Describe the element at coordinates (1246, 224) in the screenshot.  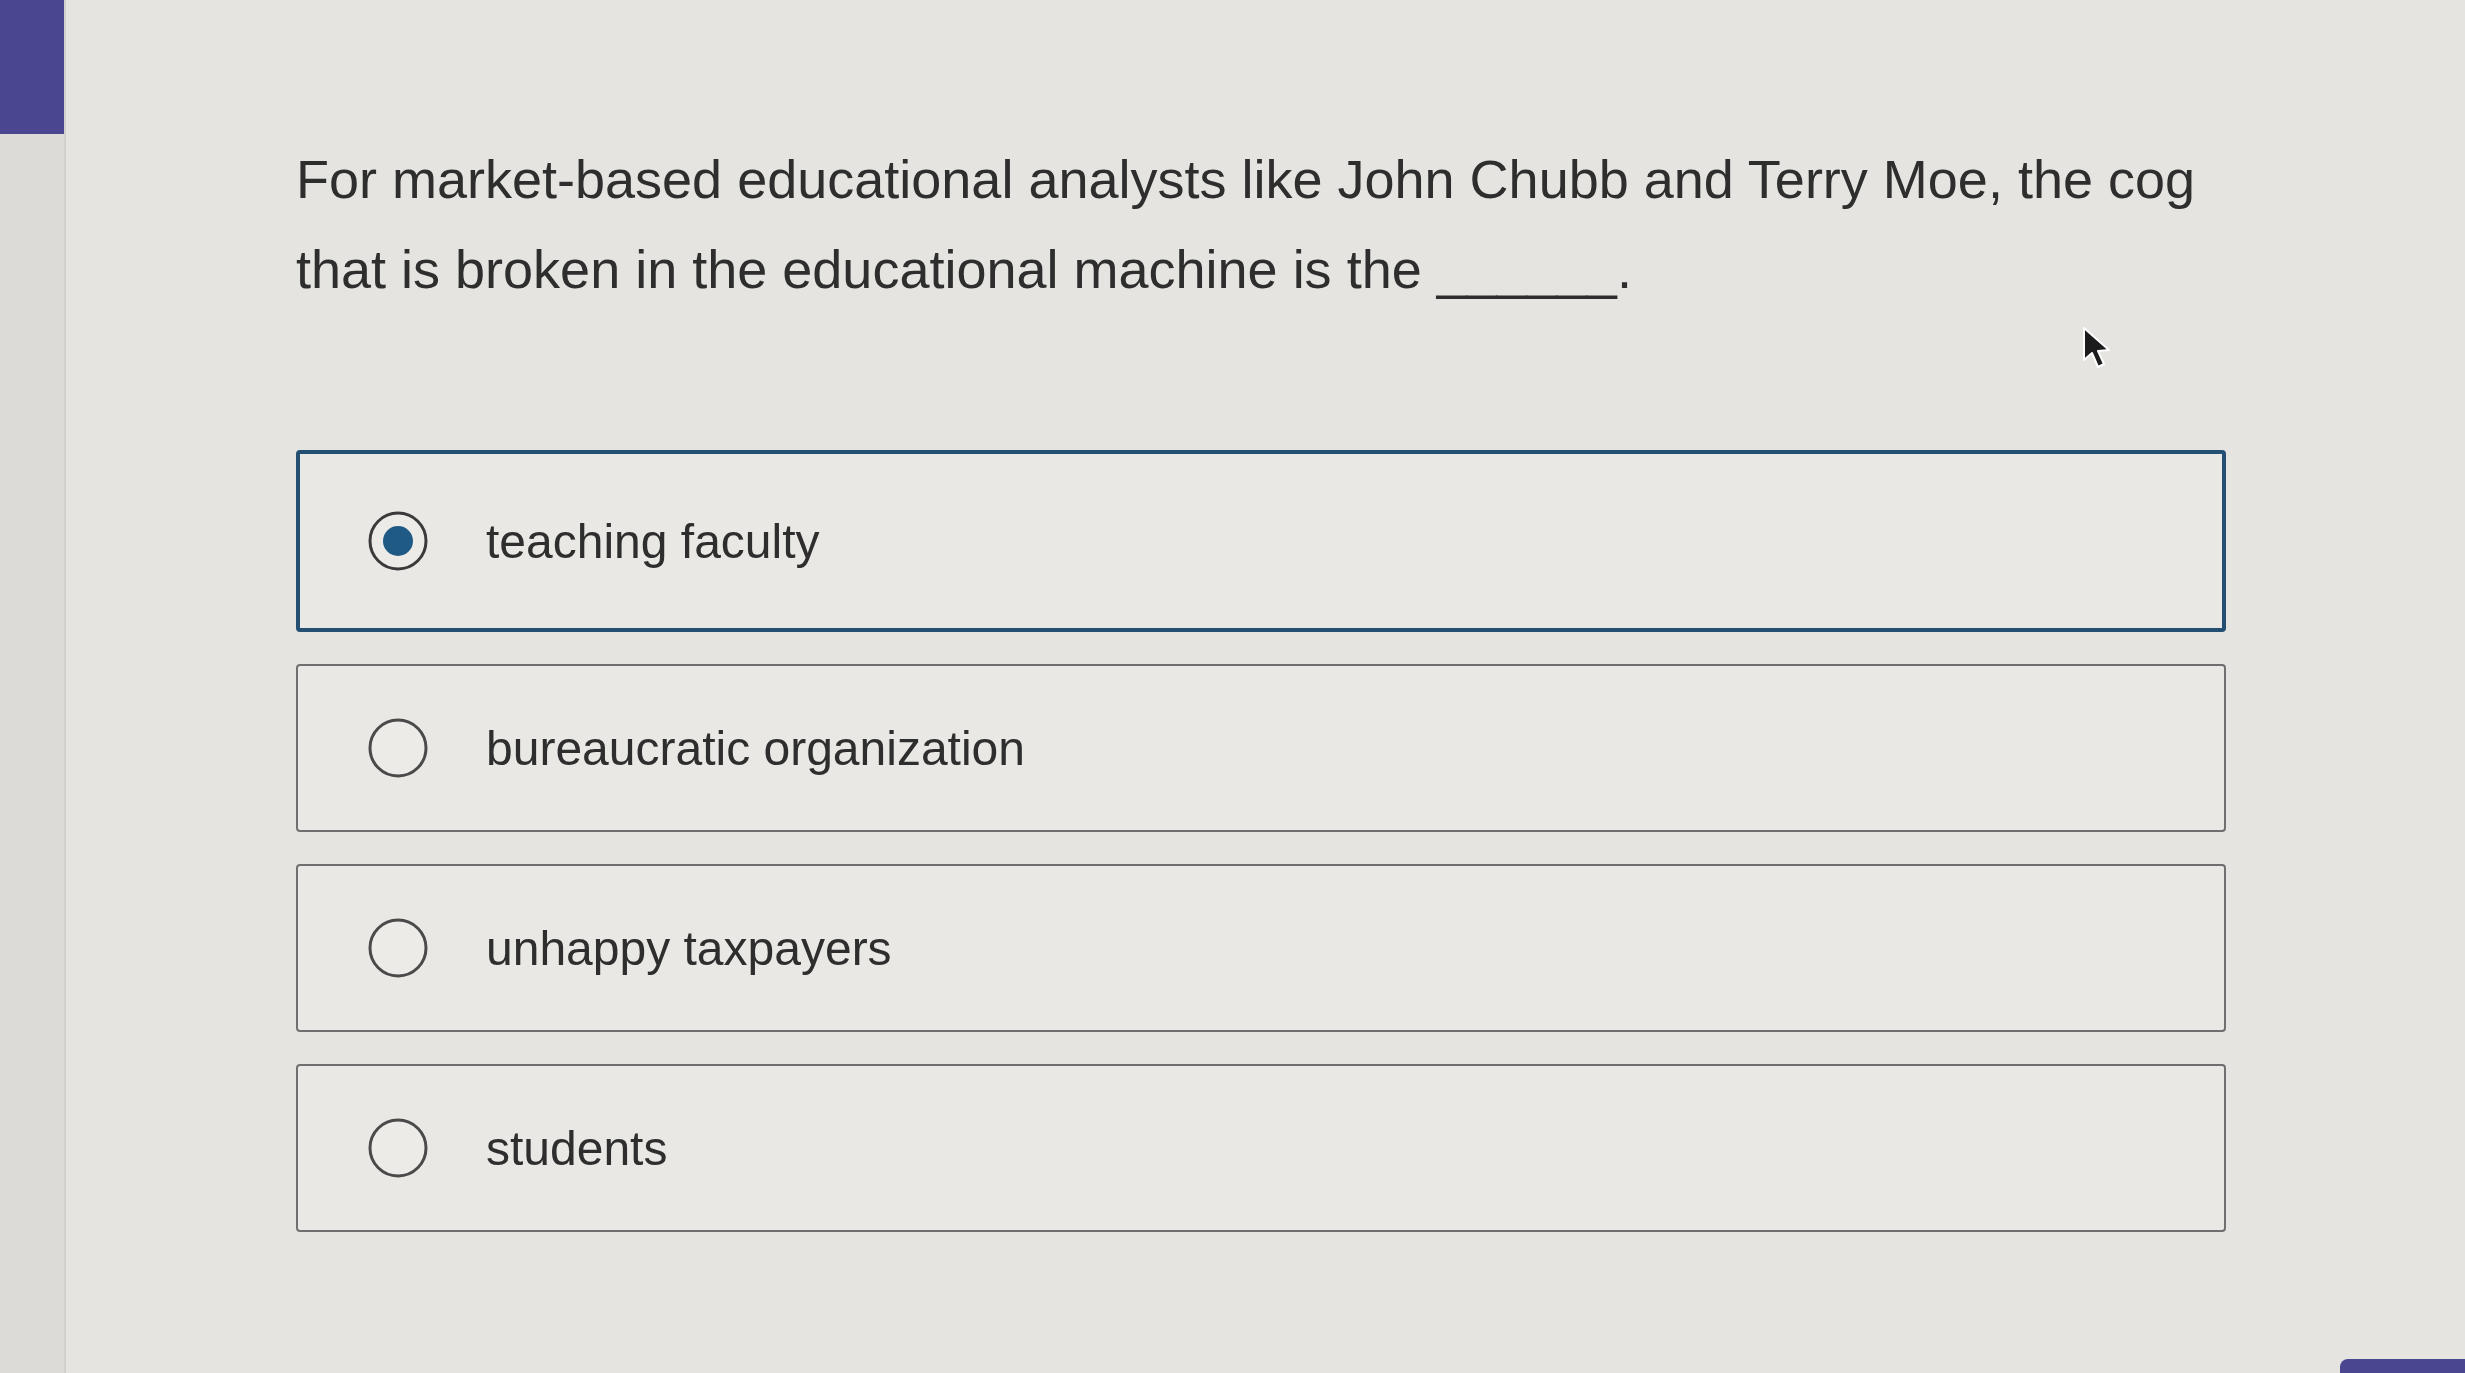
I see `question-text: For market-based educational analysts like John Chubb and Terry Moe, the cog that is broken in the educational machine is the ______.` at that location.